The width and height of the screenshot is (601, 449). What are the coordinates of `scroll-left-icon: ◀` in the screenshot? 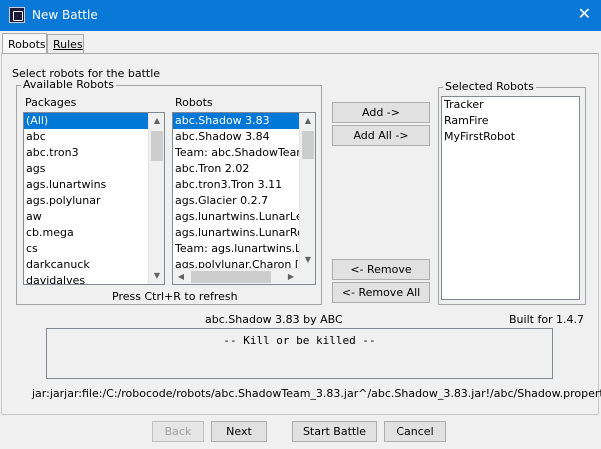 It's located at (181, 276).